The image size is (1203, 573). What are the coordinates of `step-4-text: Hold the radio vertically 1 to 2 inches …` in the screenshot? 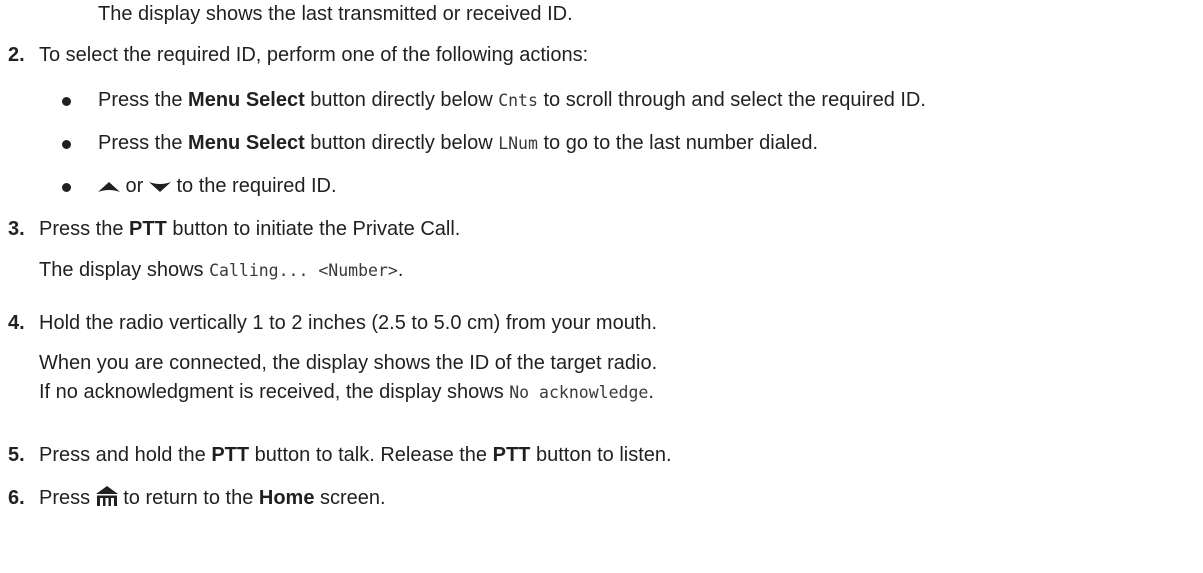 It's located at (348, 323).